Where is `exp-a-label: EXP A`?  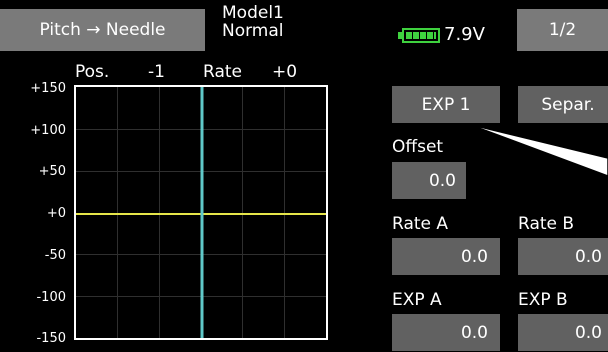
exp-a-label: EXP A is located at coordinates (417, 300).